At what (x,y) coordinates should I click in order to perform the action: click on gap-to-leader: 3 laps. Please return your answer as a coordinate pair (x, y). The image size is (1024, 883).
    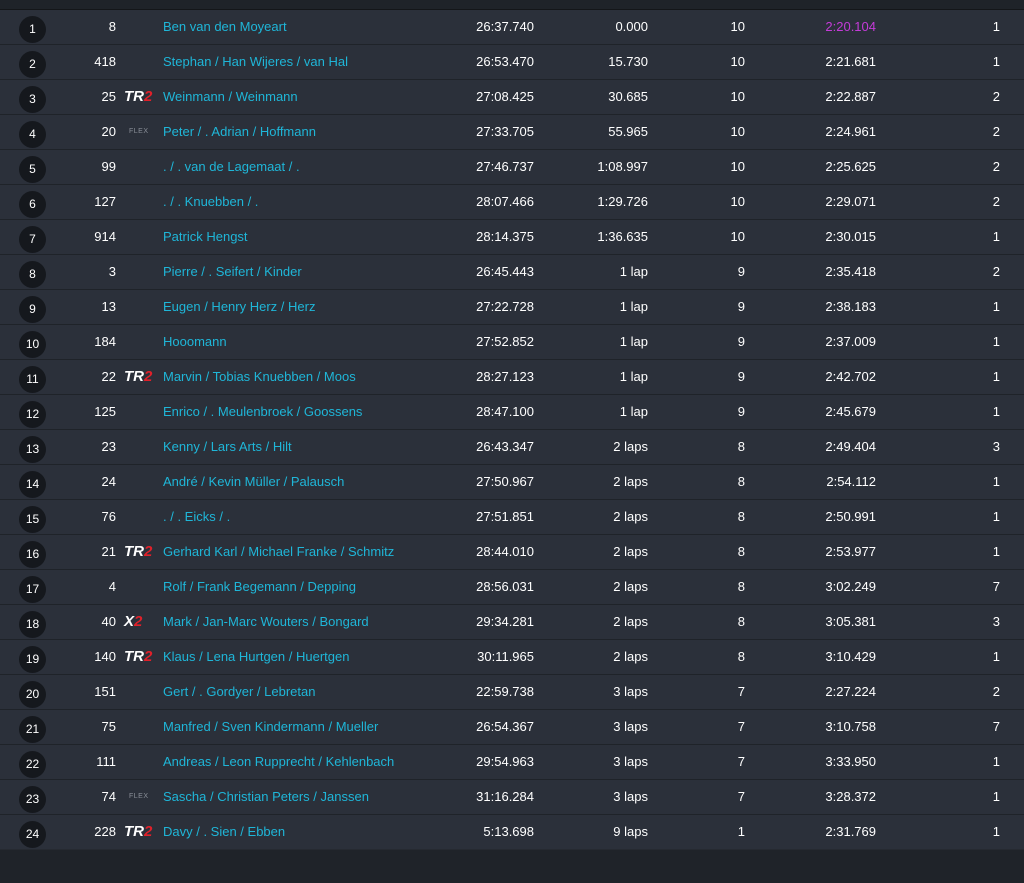
    Looking at the image, I should click on (630, 691).